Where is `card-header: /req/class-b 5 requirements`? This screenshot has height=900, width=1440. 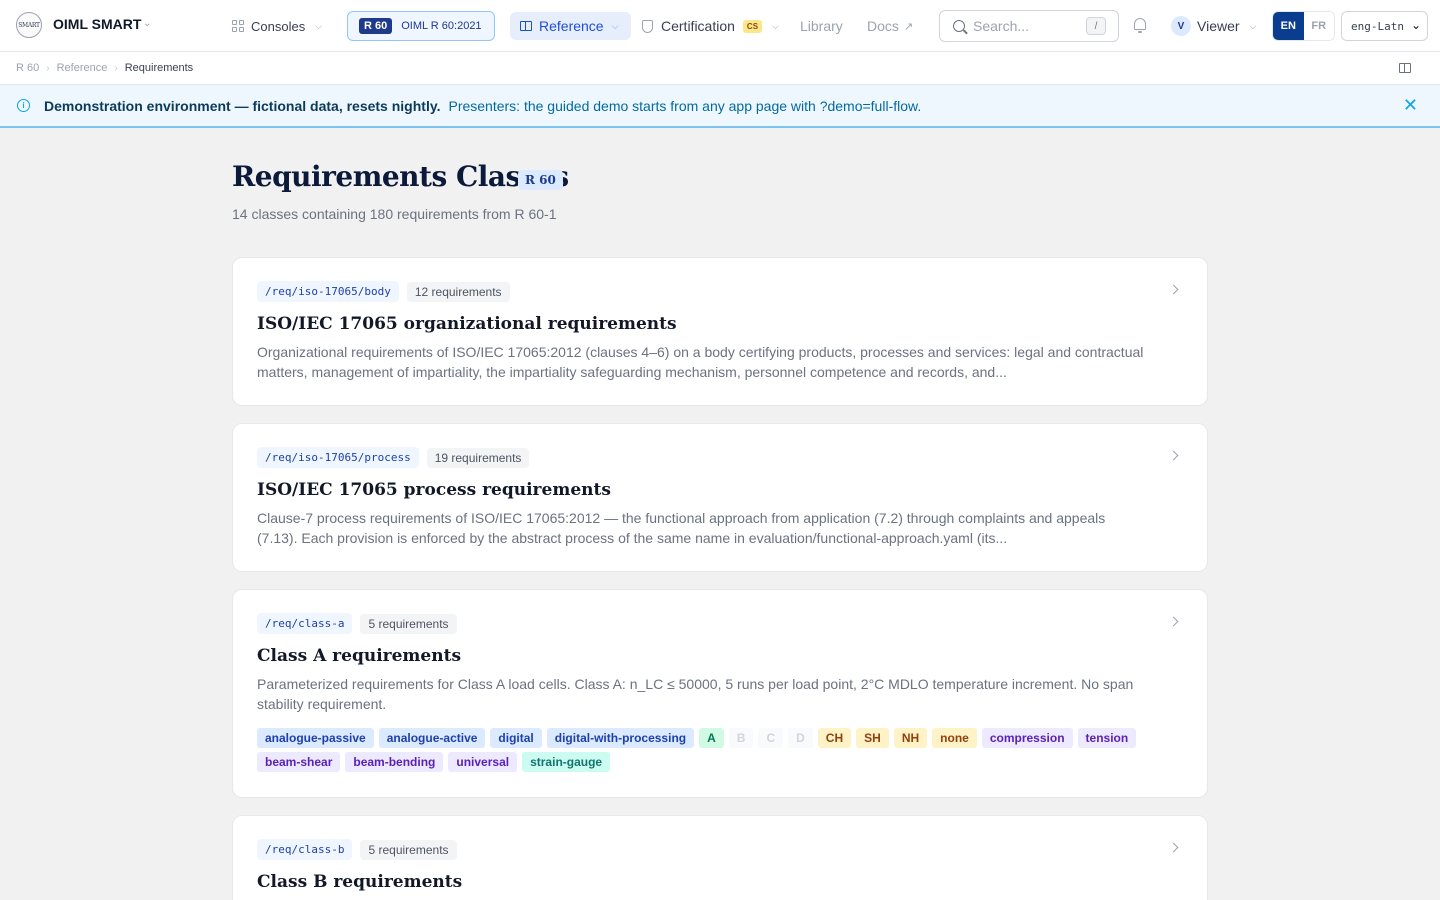
card-header: /req/class-b 5 requirements is located at coordinates (357, 849).